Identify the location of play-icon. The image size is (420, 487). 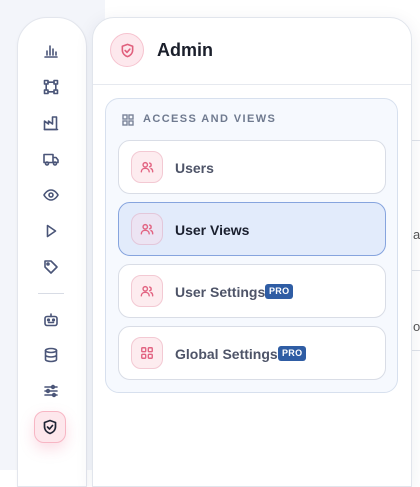
(51, 231).